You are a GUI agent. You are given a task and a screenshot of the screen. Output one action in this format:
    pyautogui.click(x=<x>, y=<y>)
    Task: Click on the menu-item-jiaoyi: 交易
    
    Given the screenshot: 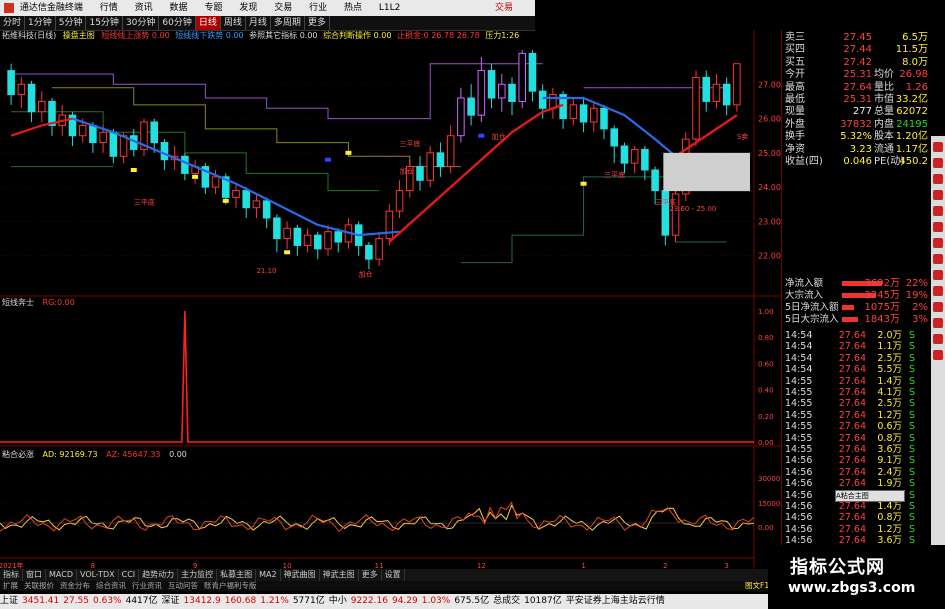 What is the action you would take?
    pyautogui.click(x=283, y=8)
    